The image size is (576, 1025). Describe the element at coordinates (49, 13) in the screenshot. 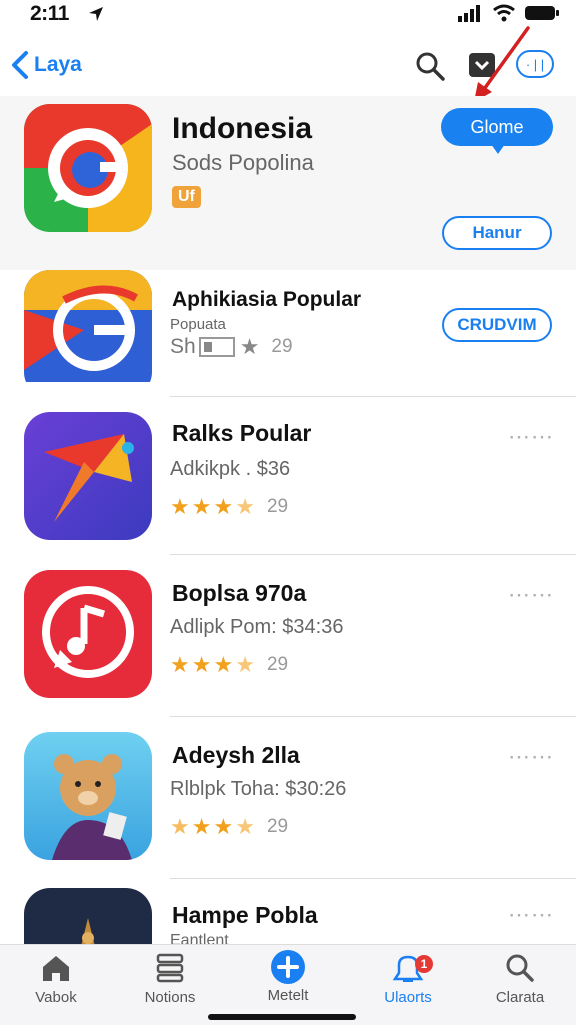

I see `status-time: 2:11` at that location.